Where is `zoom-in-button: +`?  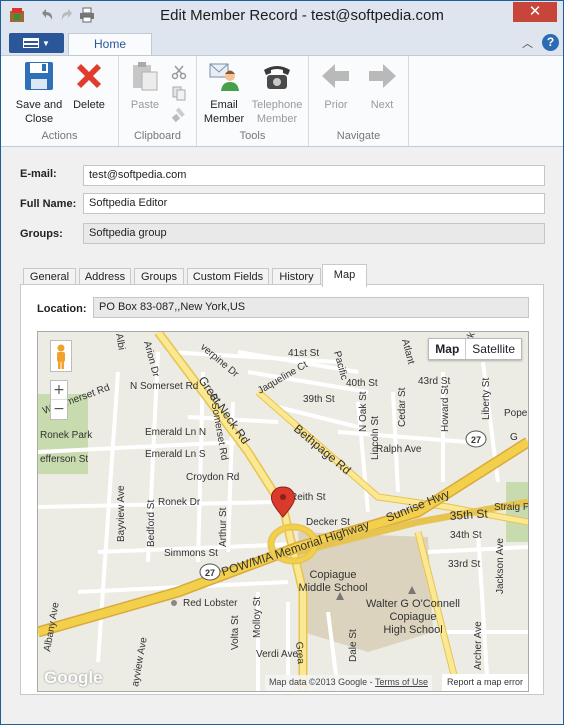
zoom-in-button: + is located at coordinates (59, 390).